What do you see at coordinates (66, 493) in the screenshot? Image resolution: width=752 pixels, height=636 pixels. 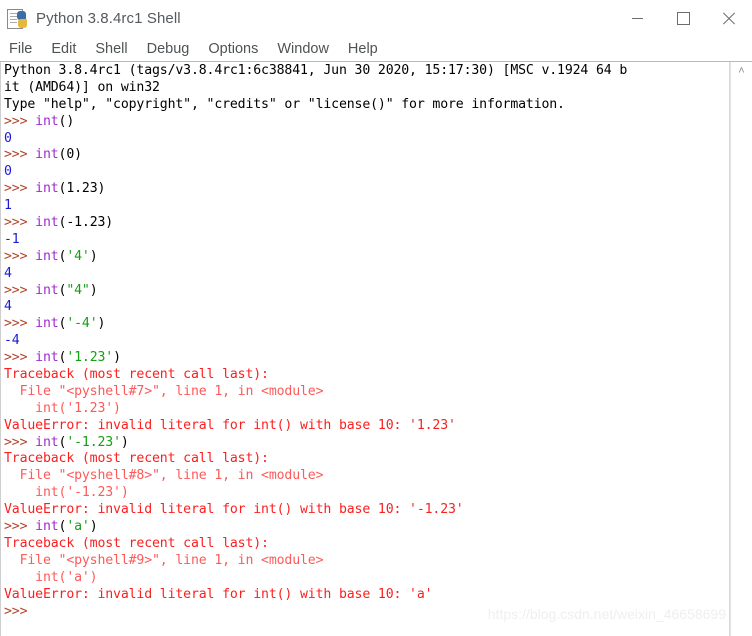 I see `console-token: int('-1.23')` at bounding box center [66, 493].